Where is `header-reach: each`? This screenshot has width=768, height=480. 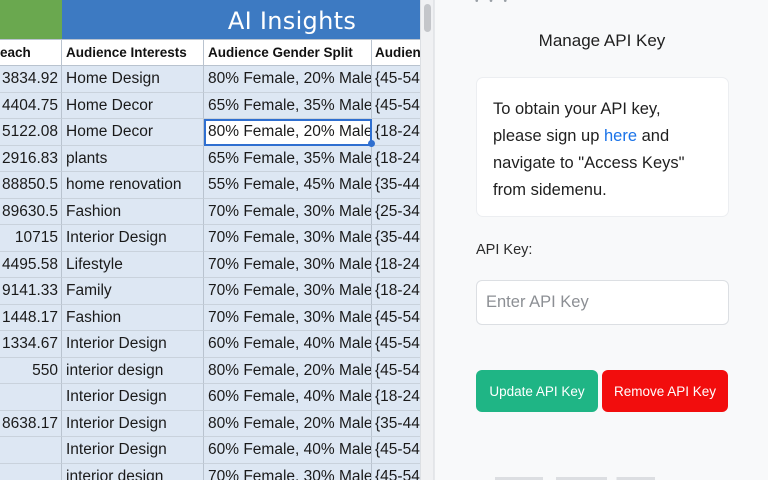 header-reach: each is located at coordinates (31, 53).